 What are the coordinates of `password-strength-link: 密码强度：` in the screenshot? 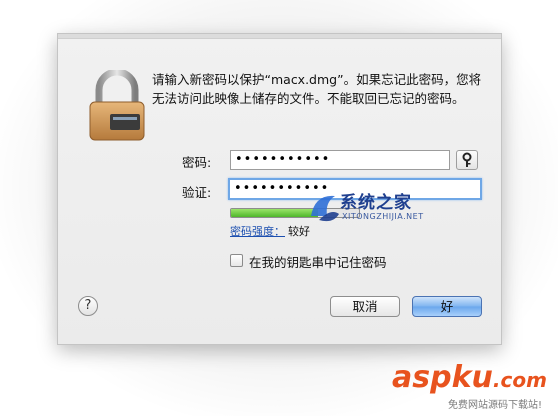 It's located at (257, 231).